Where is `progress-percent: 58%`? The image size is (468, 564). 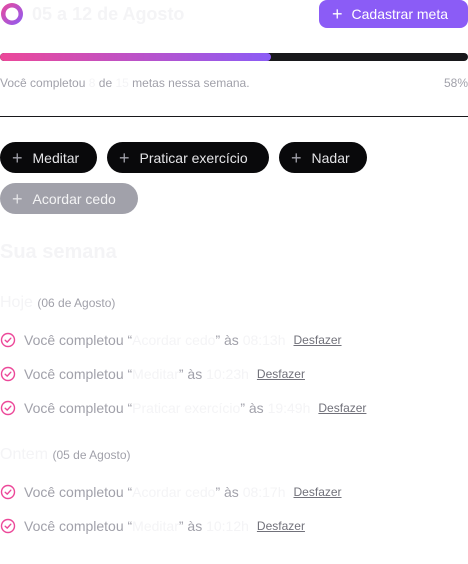 progress-percent: 58% is located at coordinates (455, 83).